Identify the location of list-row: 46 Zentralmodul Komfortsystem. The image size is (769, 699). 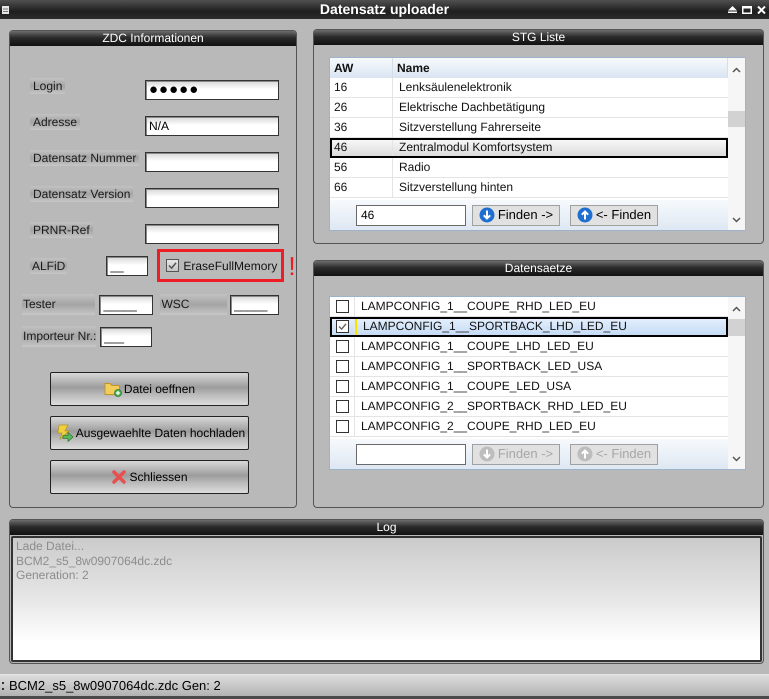
(529, 148).